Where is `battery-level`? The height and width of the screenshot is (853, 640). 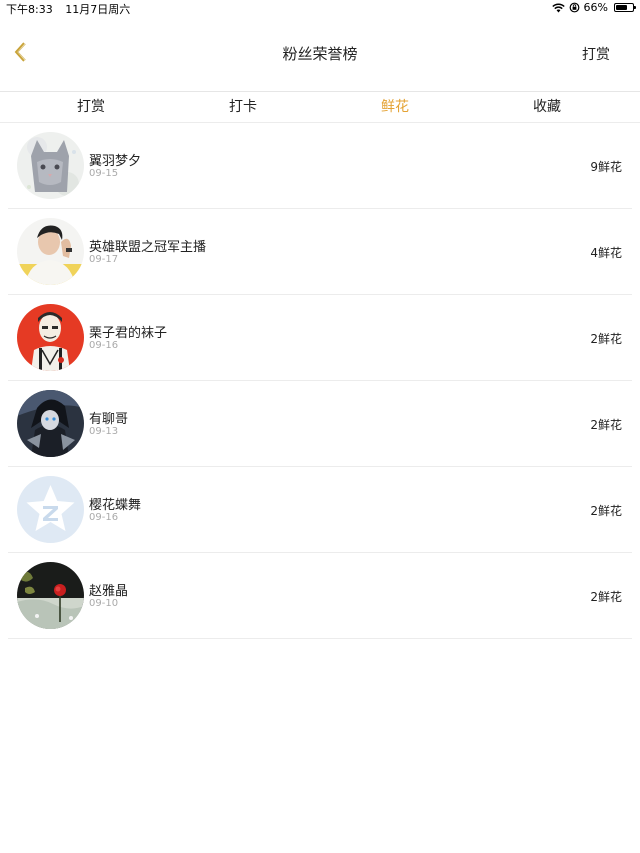
battery-level is located at coordinates (621, 7).